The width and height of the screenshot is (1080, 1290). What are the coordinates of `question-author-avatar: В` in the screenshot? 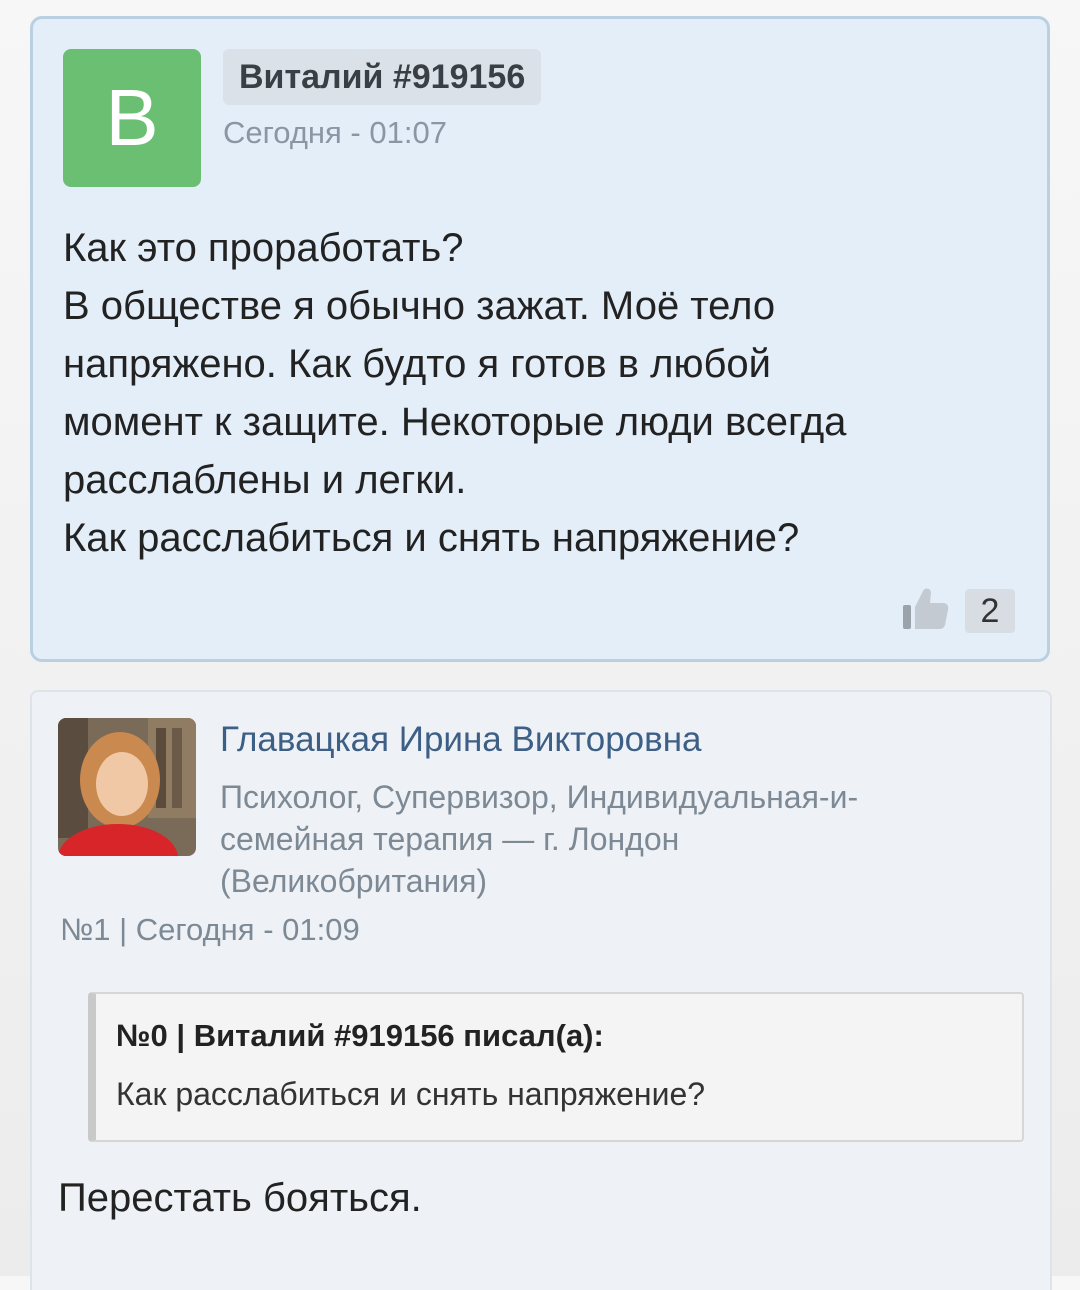 It's located at (132, 118).